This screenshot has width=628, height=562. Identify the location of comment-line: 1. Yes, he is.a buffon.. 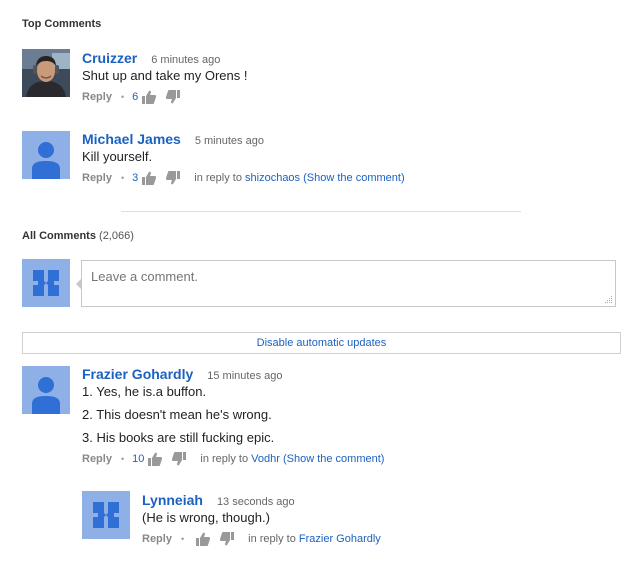
(144, 391).